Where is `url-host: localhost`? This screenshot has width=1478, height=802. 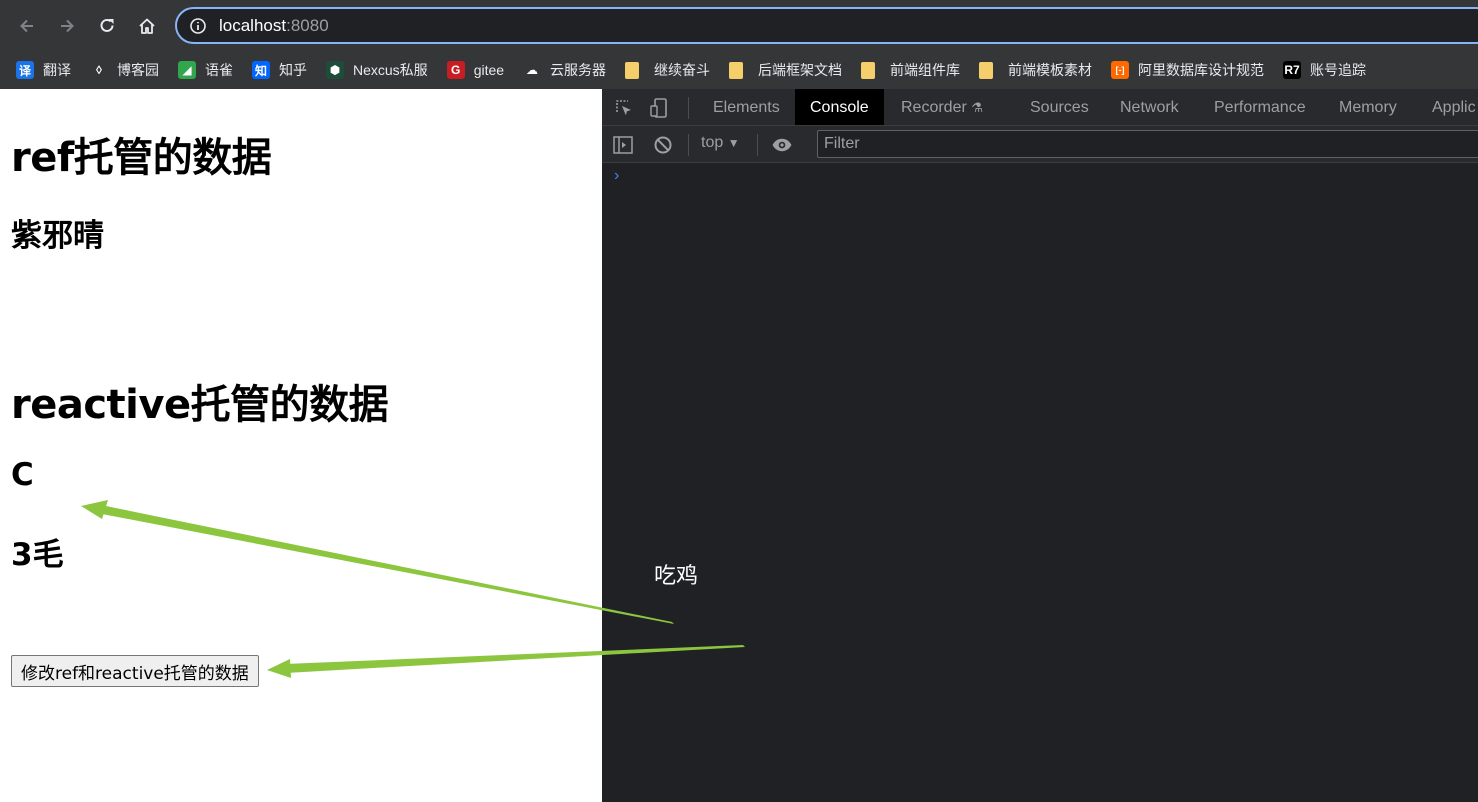
url-host: localhost is located at coordinates (253, 25).